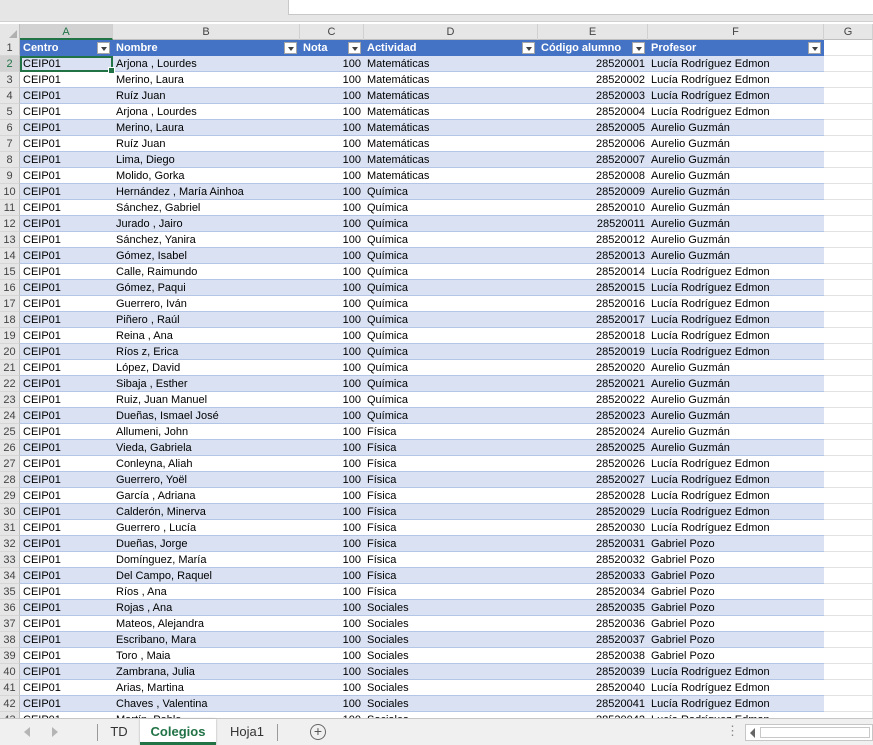  Describe the element at coordinates (206, 288) in the screenshot. I see `table-cell: Gómez, Paqui` at that location.